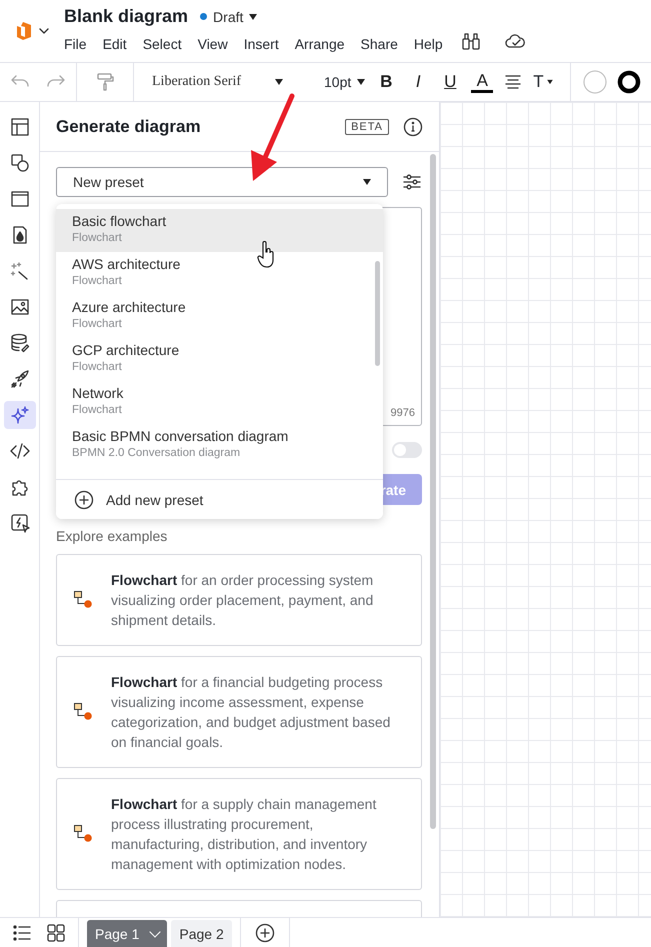 The height and width of the screenshot is (947, 651). Describe the element at coordinates (219, 273) in the screenshot. I see `preset-option: AWS architecture Flowchart` at that location.